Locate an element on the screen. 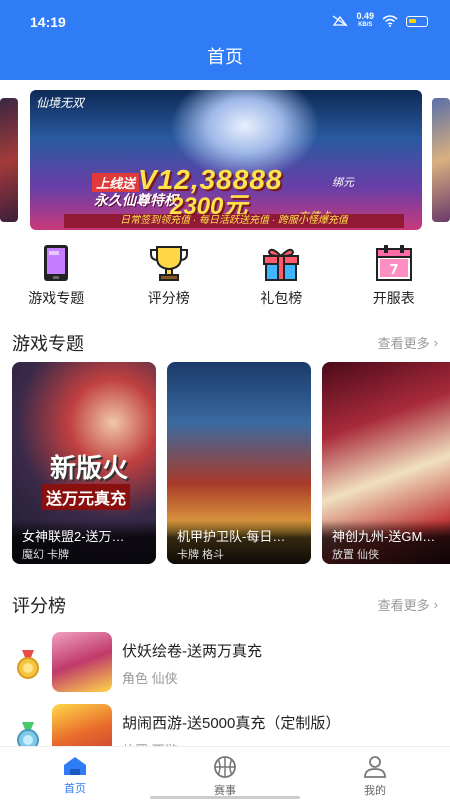  calendar-icon: 7 is located at coordinates (394, 263).